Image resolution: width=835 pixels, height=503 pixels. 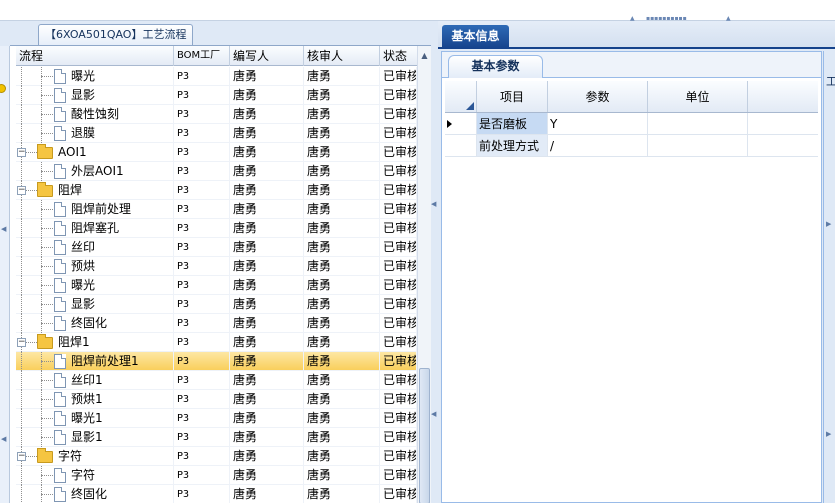 What do you see at coordinates (698, 96) in the screenshot?
I see `column-header-unit: 单位` at bounding box center [698, 96].